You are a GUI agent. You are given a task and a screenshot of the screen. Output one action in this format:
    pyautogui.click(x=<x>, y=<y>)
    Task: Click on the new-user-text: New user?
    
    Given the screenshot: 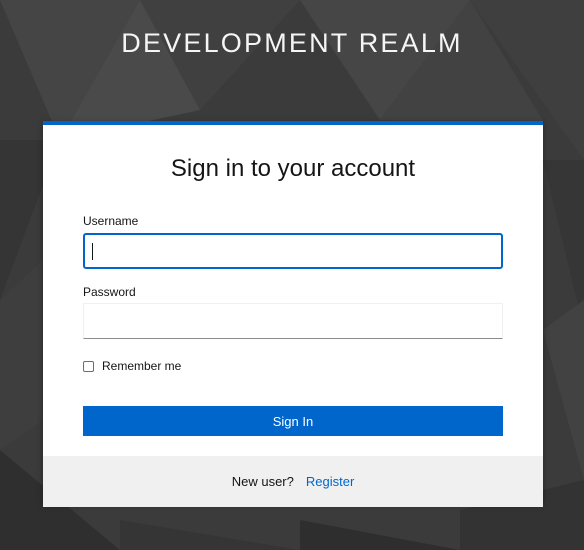 What is the action you would take?
    pyautogui.click(x=262, y=481)
    